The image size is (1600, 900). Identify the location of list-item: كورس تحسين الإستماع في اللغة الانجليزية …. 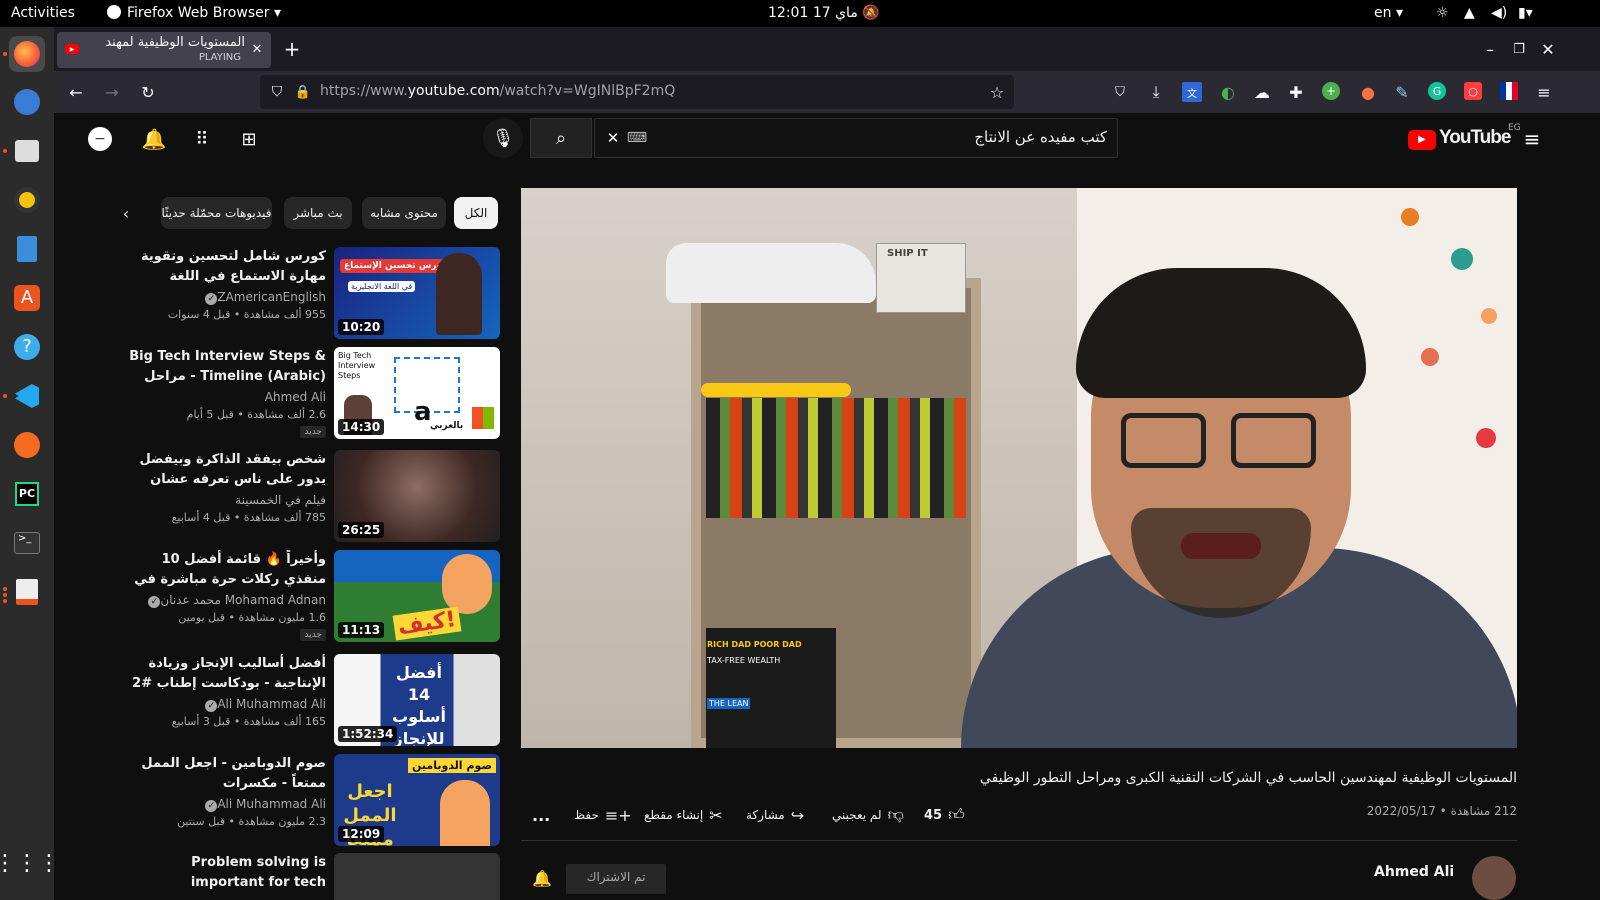
(307, 293).